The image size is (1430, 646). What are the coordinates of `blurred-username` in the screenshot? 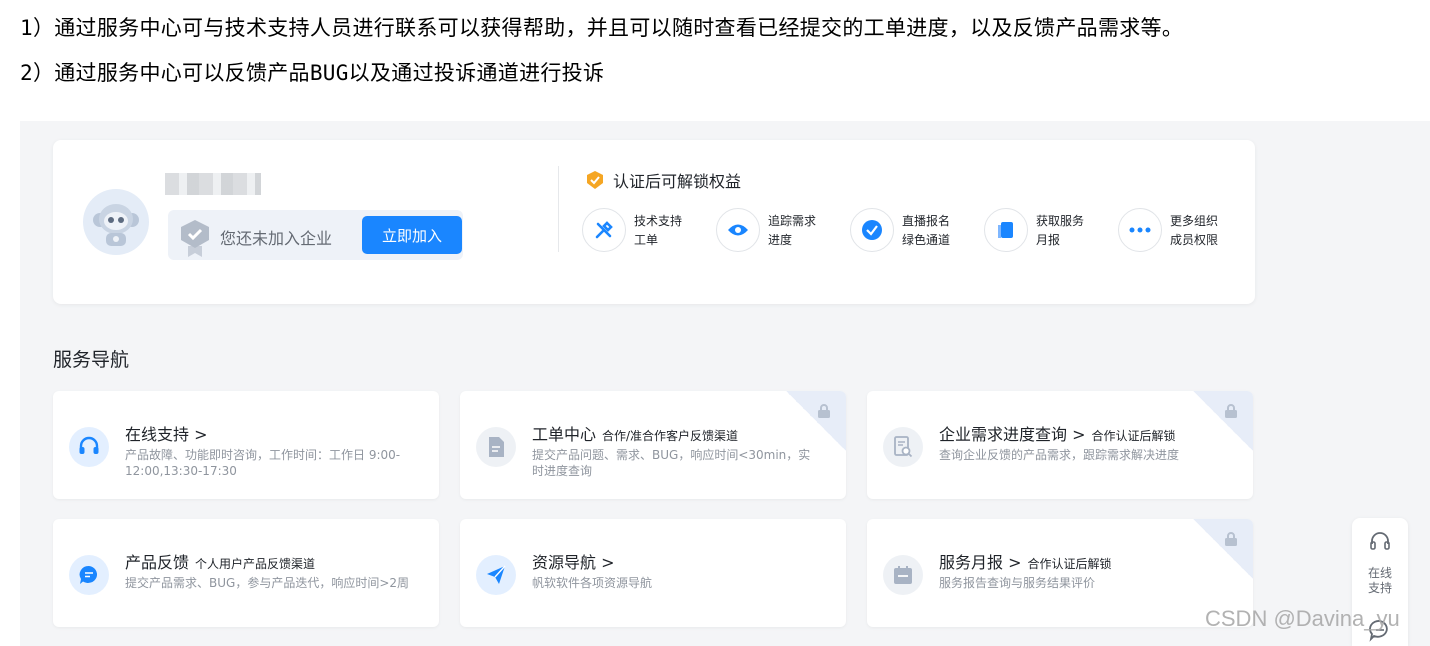 It's located at (213, 184).